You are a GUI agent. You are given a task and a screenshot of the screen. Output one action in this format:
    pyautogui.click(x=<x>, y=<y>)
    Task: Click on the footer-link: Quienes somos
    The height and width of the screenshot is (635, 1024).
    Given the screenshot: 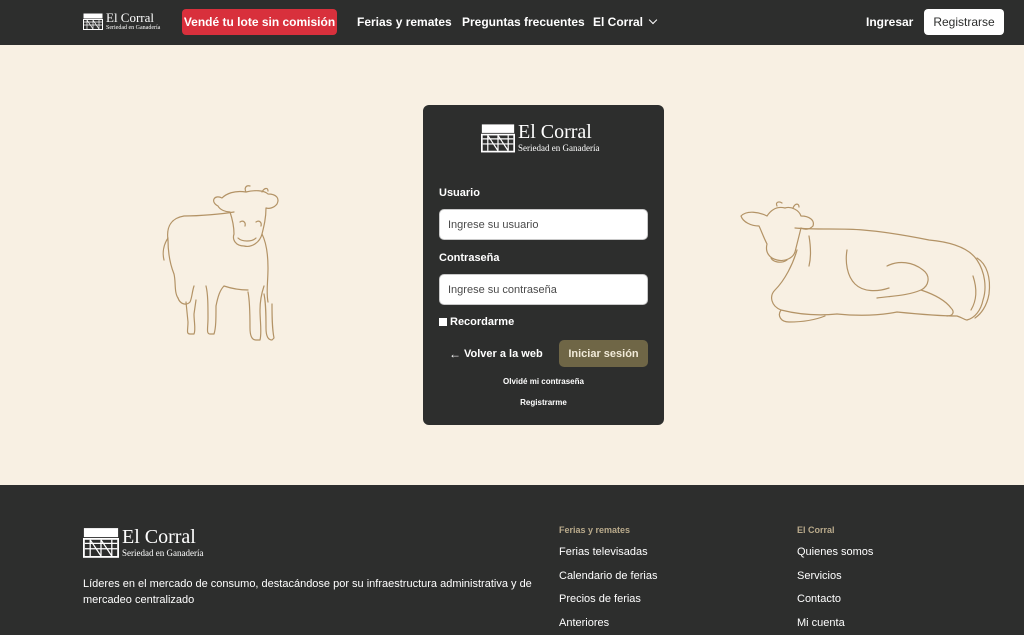 What is the action you would take?
    pyautogui.click(x=835, y=558)
    